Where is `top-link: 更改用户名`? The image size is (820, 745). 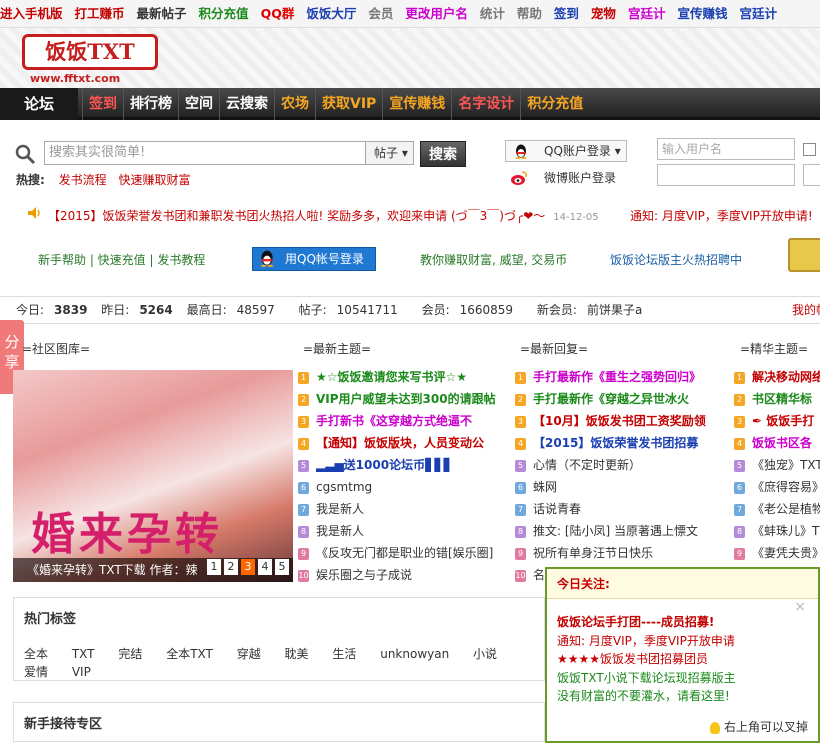
top-link: 更改用户名 is located at coordinates (436, 13).